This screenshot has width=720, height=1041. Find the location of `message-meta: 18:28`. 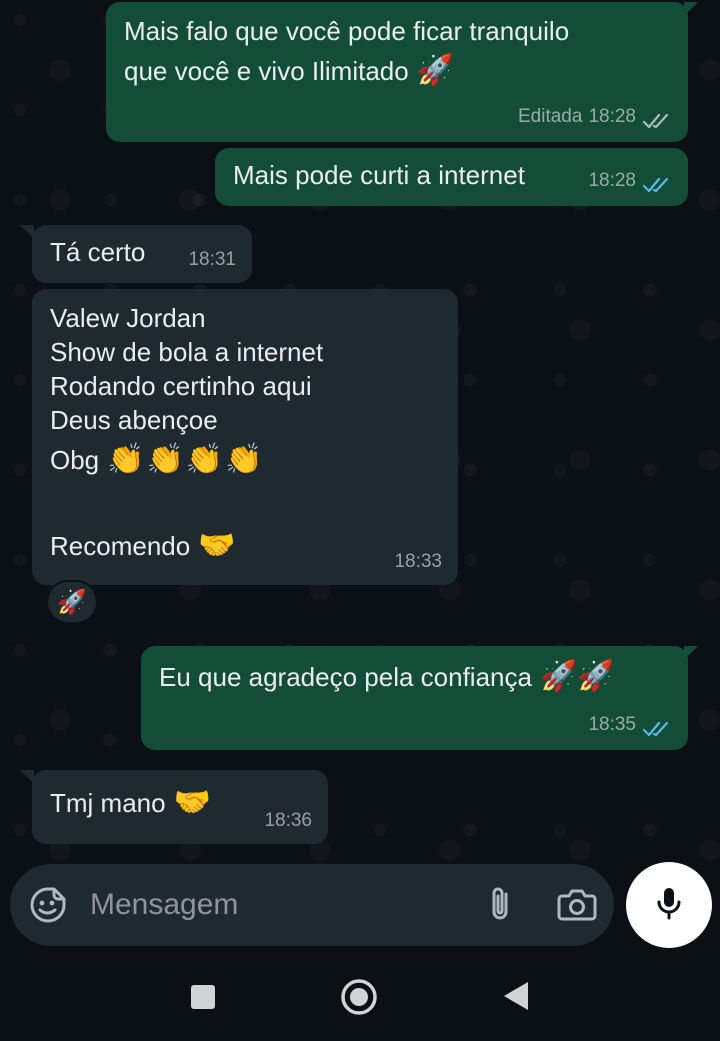

message-meta: 18:28 is located at coordinates (630, 181).